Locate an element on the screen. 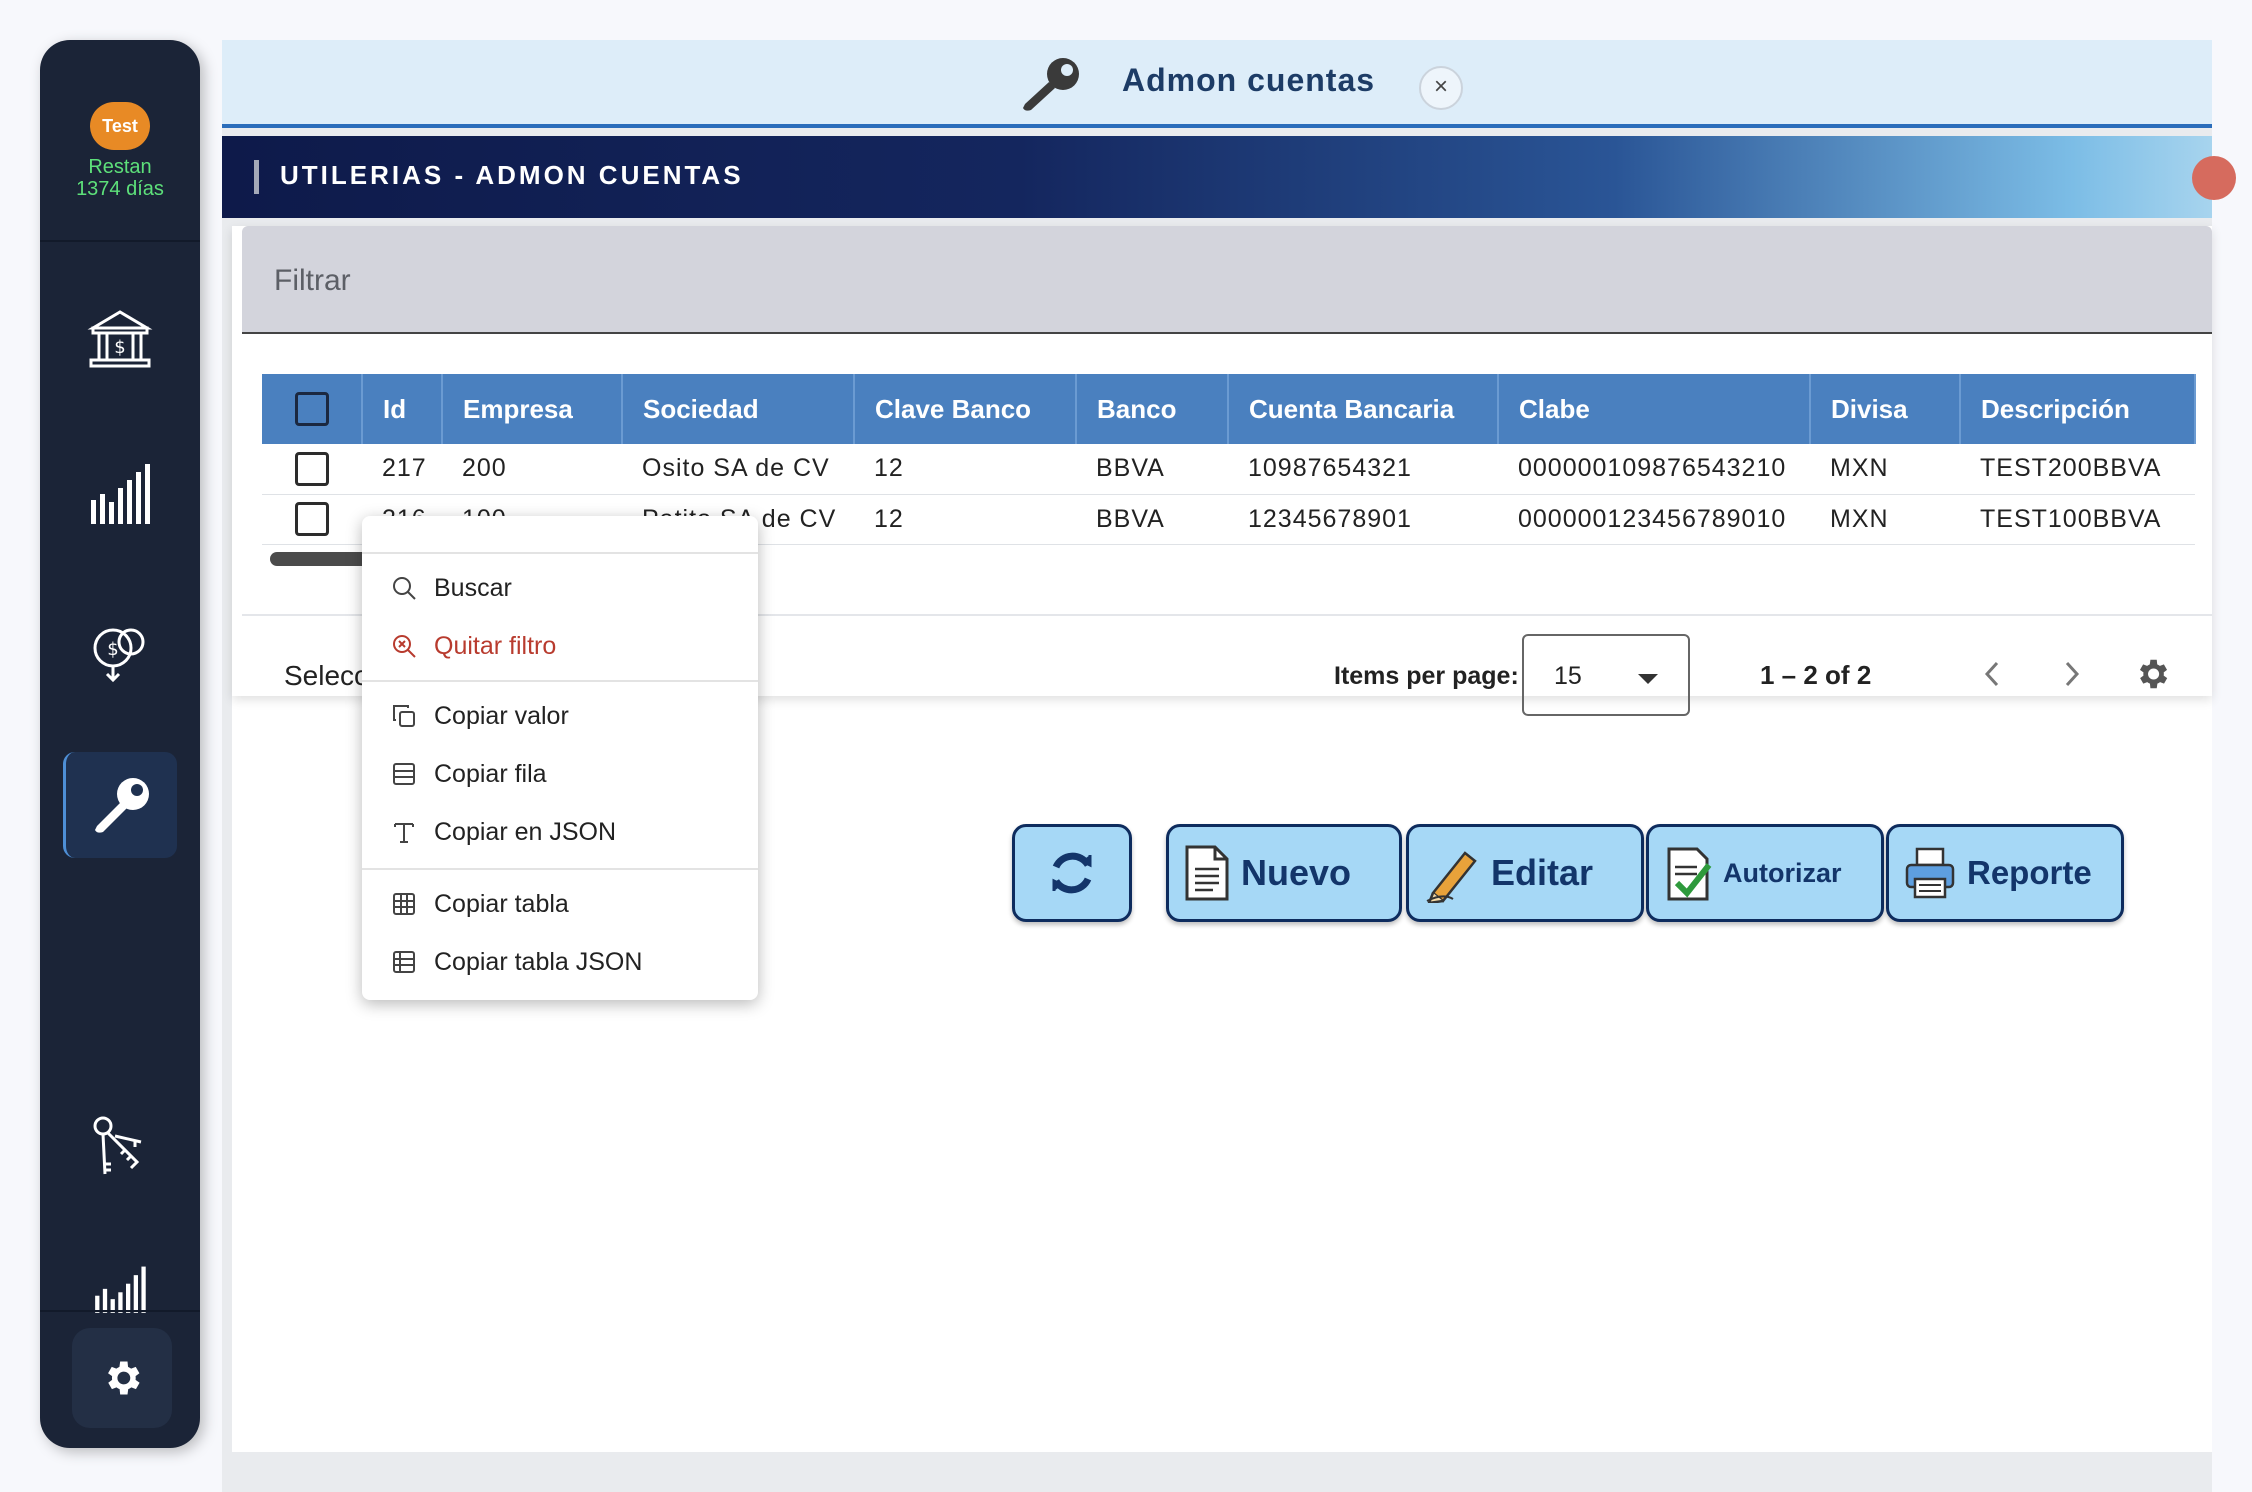 Image resolution: width=2252 pixels, height=1492 pixels. column-header: Clabe is located at coordinates (1654, 409).